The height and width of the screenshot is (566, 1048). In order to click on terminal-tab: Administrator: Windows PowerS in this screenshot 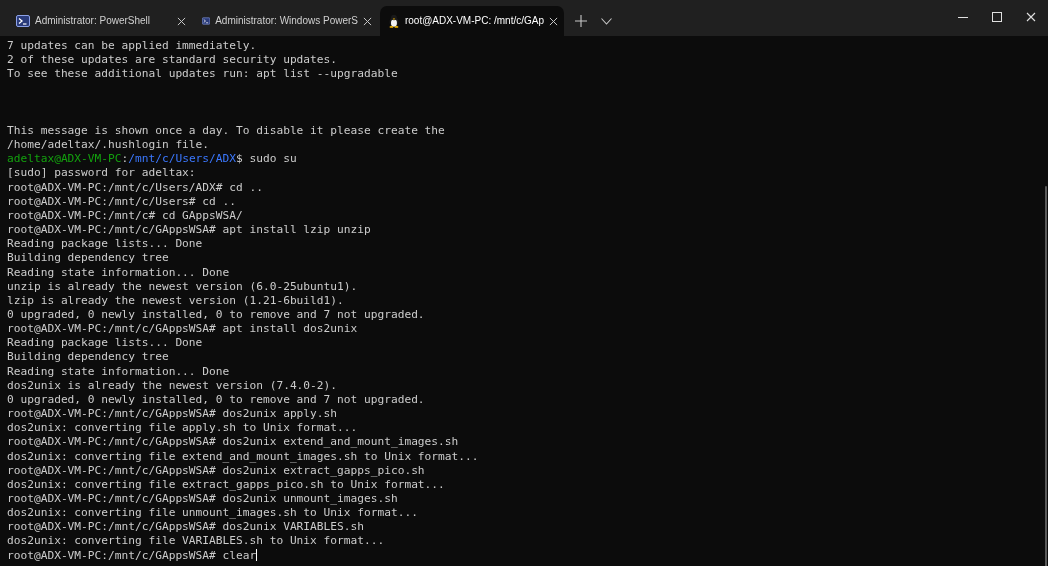, I will do `click(286, 21)`.